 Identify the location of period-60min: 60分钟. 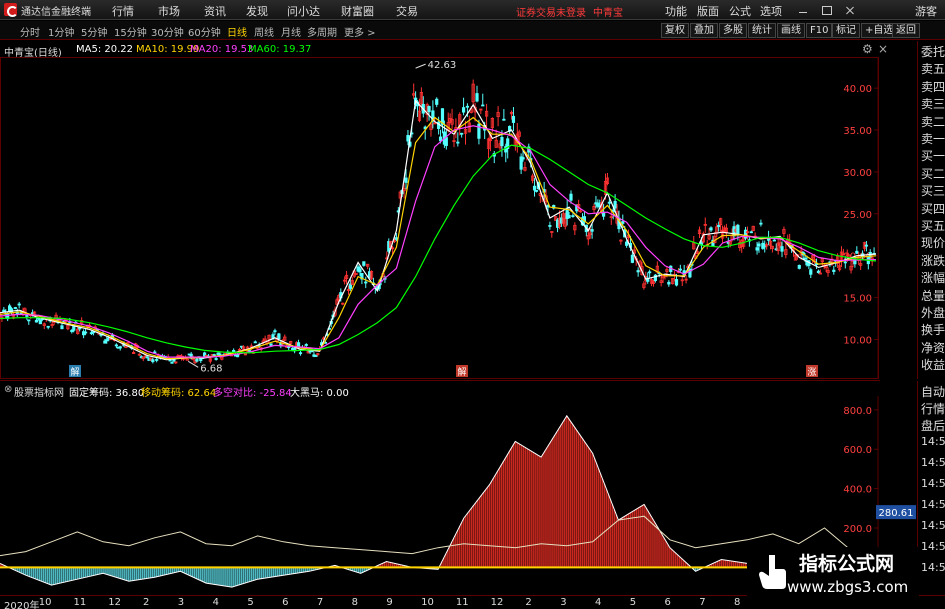
(204, 31).